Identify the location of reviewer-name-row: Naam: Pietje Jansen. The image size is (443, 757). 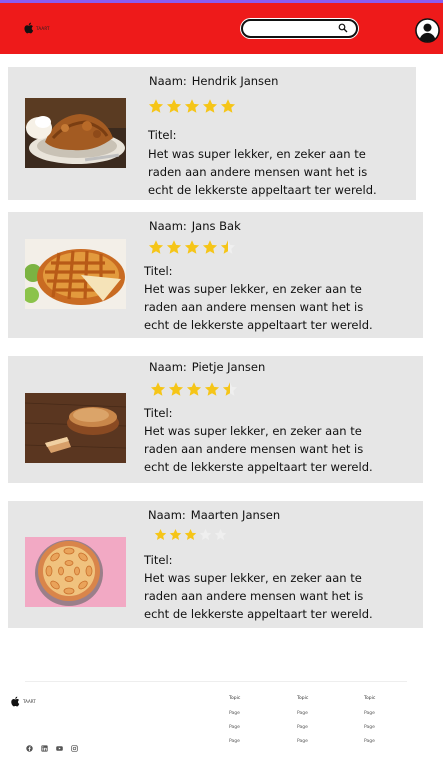
(207, 367).